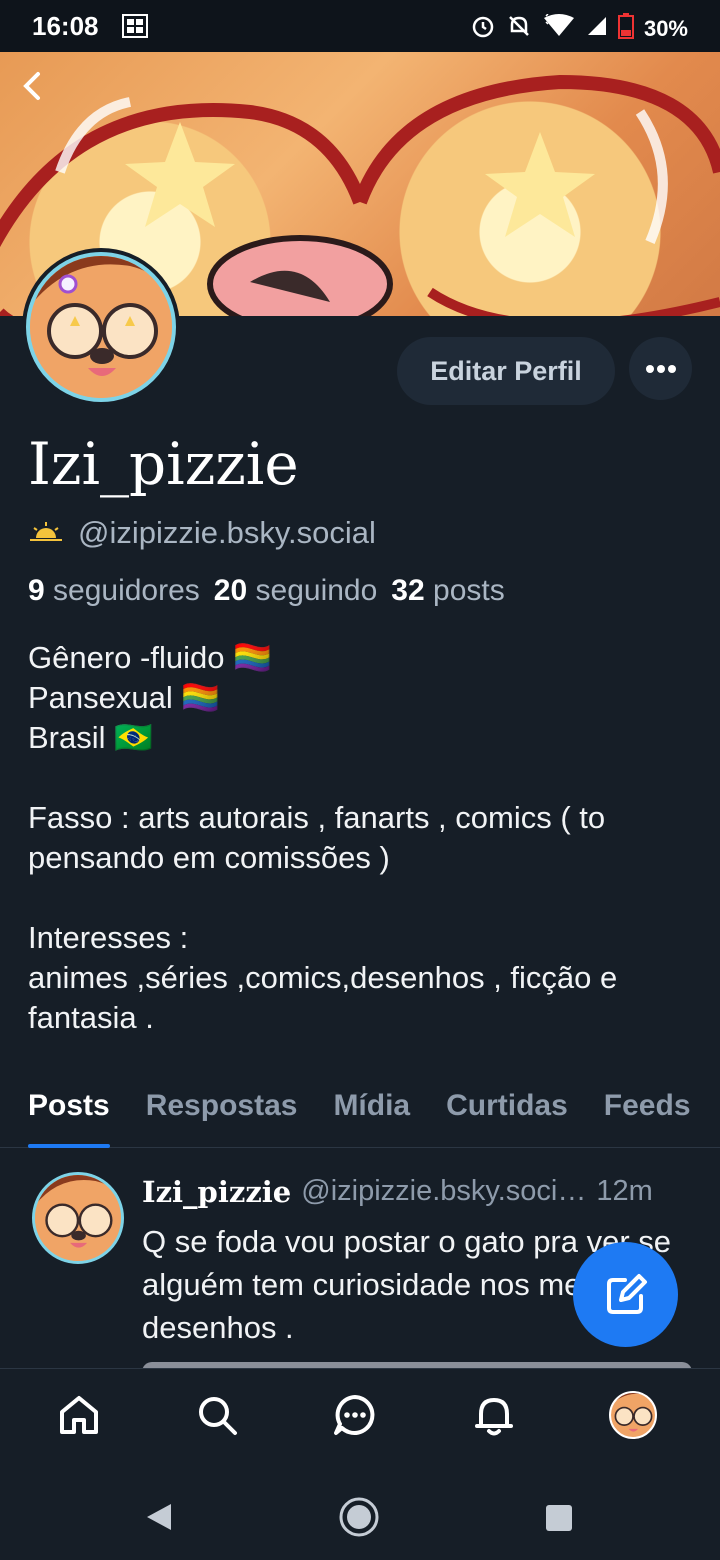 The width and height of the screenshot is (720, 1560). I want to click on following-count: 20, so click(230, 590).